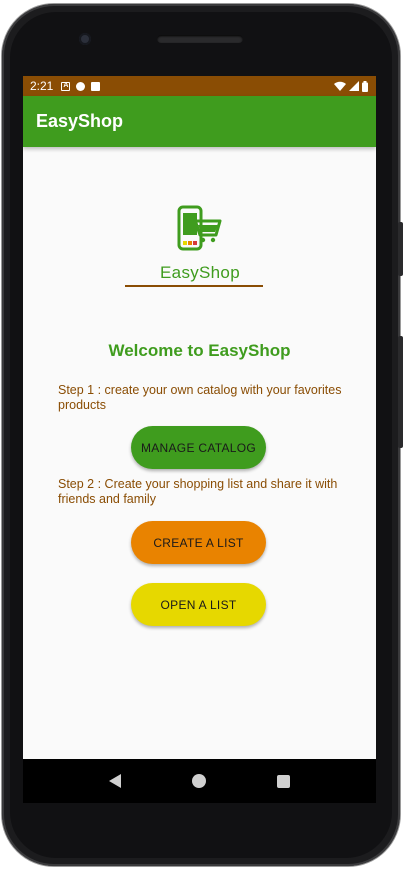 The width and height of the screenshot is (407, 870). What do you see at coordinates (365, 86) in the screenshot?
I see `battery-icon` at bounding box center [365, 86].